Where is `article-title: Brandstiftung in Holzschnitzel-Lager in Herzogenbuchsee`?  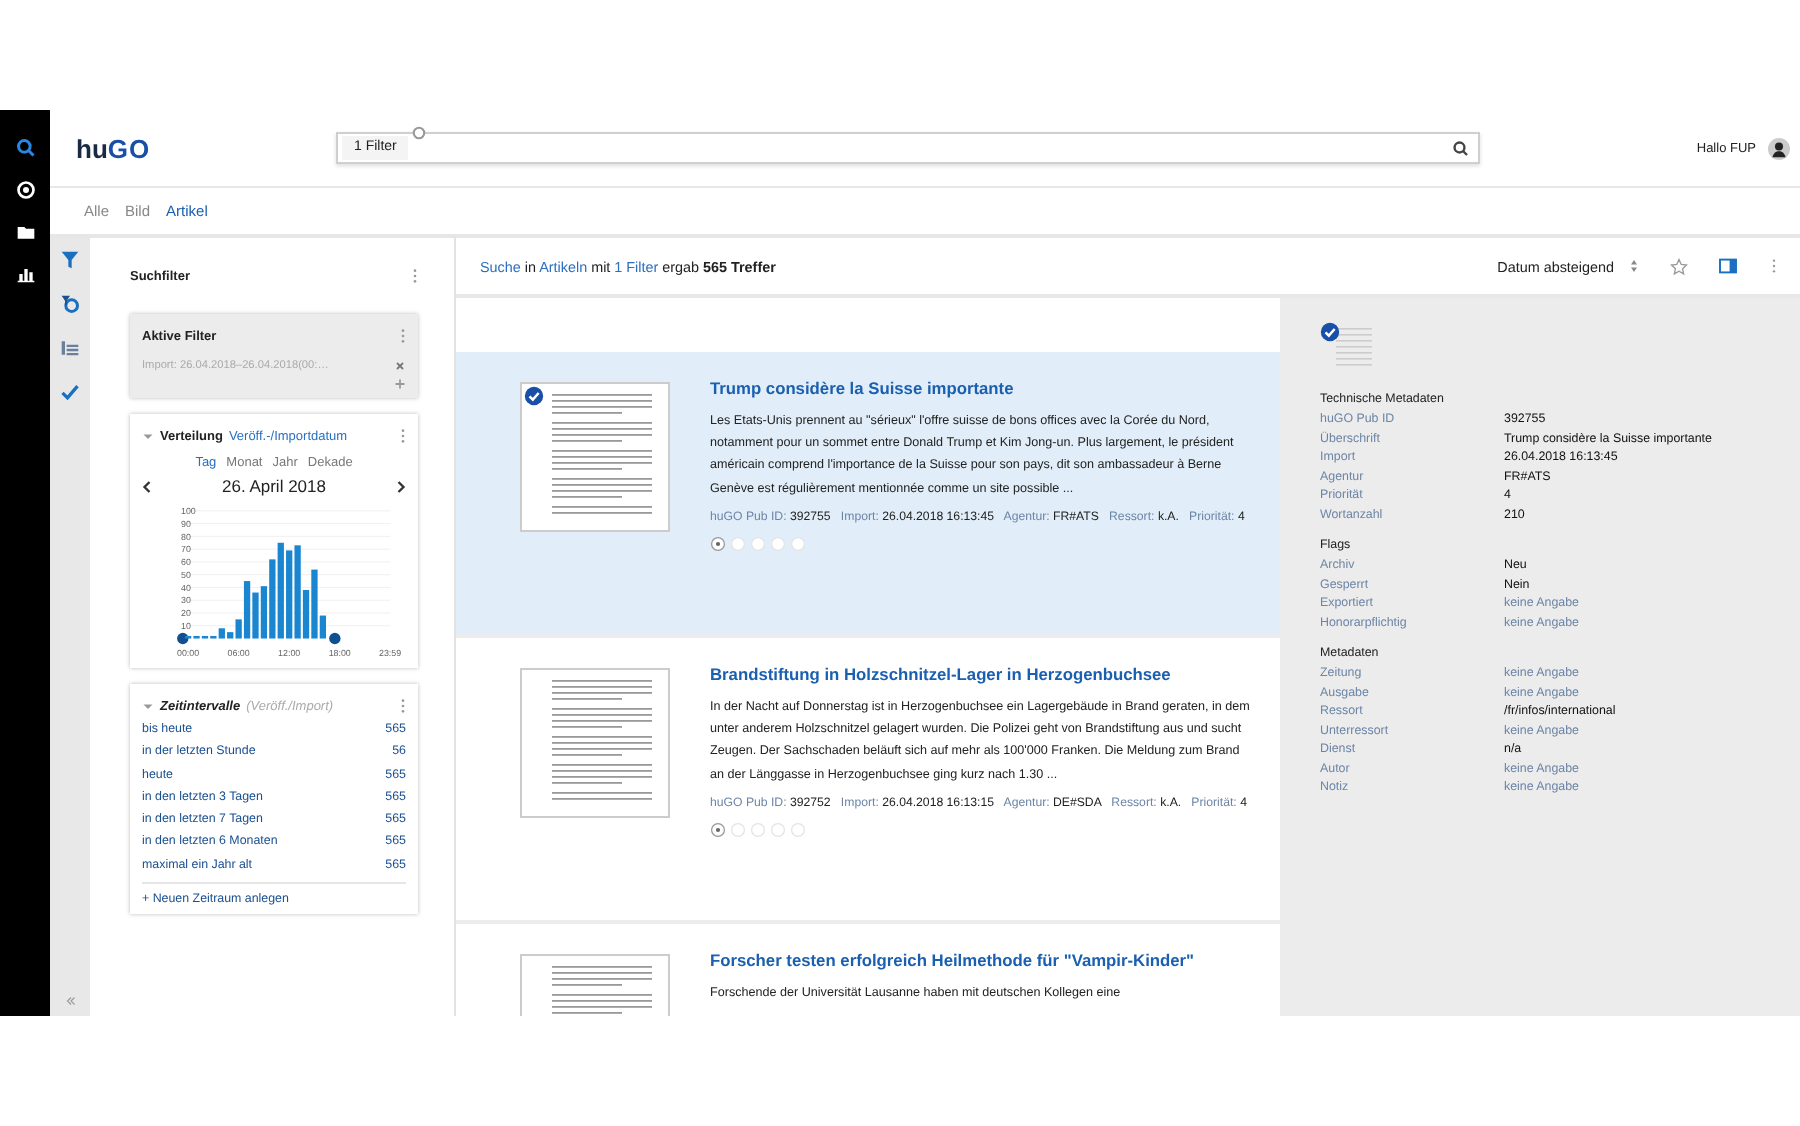 article-title: Brandstiftung in Holzschnitzel-Lager in Herzogenbuchsee is located at coordinates (983, 674).